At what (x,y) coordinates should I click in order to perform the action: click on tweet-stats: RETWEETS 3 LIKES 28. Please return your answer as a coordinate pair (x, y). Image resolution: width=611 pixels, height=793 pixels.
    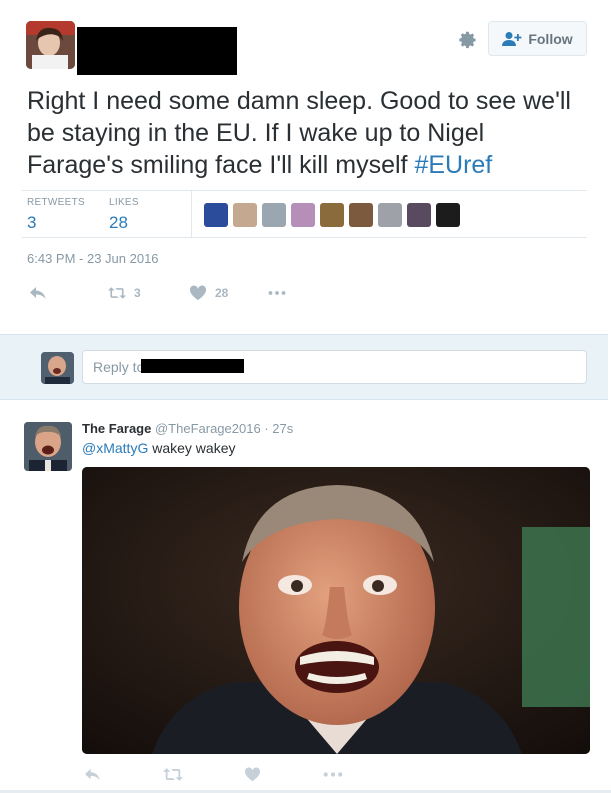
    Looking at the image, I should click on (304, 214).